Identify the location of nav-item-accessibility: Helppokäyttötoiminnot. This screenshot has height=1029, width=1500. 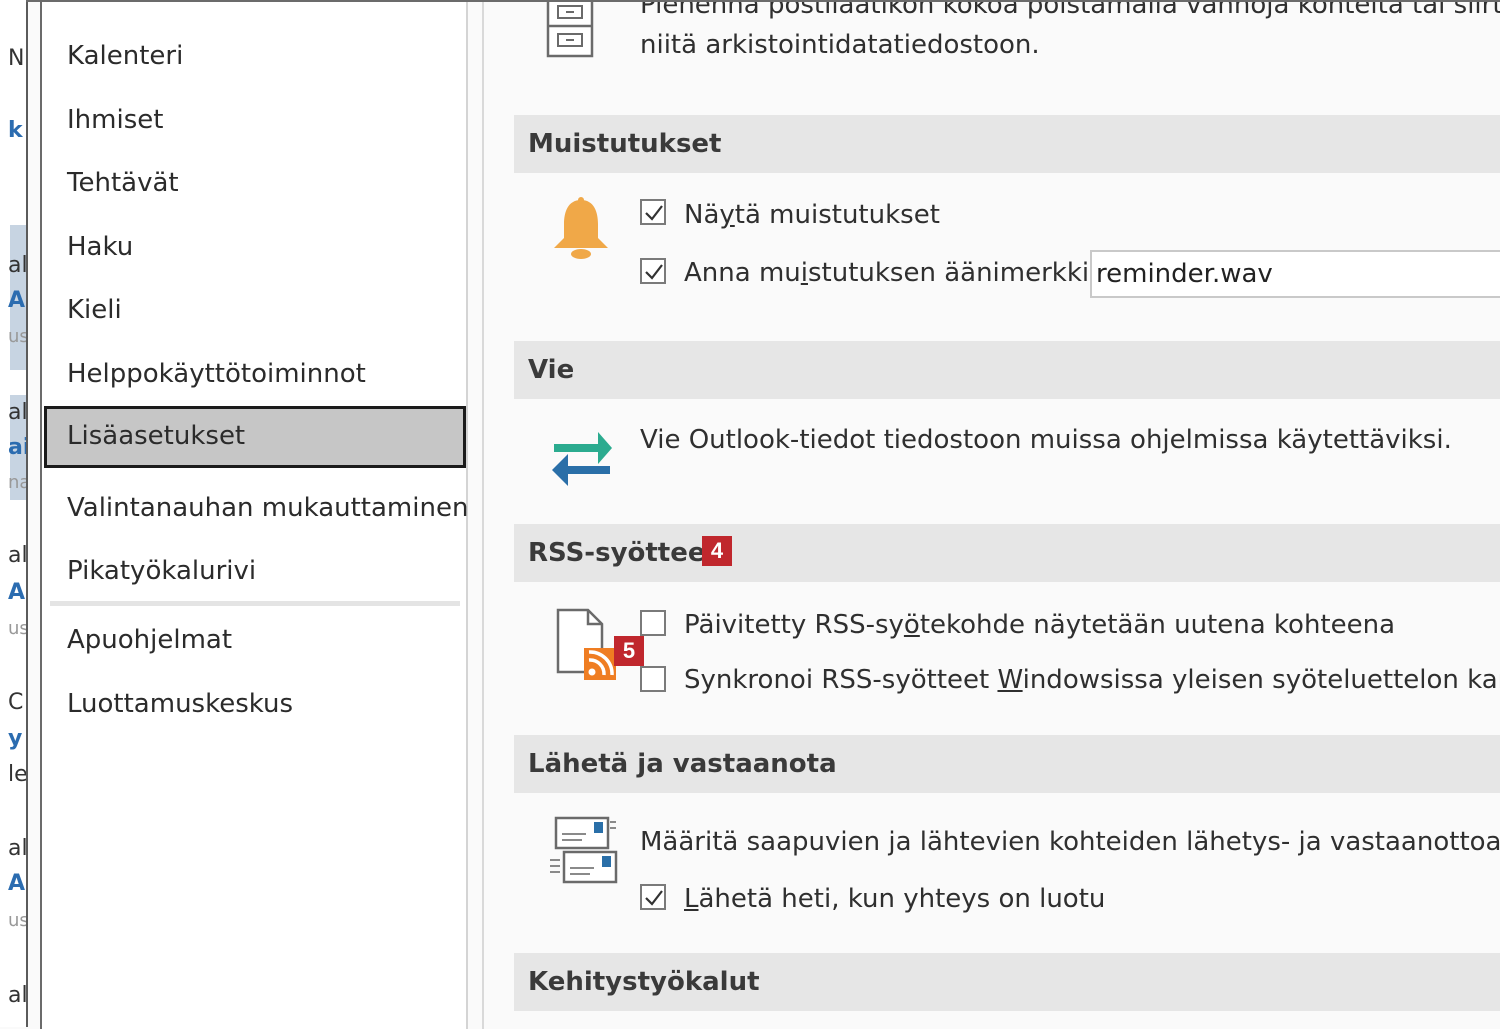
(254, 374).